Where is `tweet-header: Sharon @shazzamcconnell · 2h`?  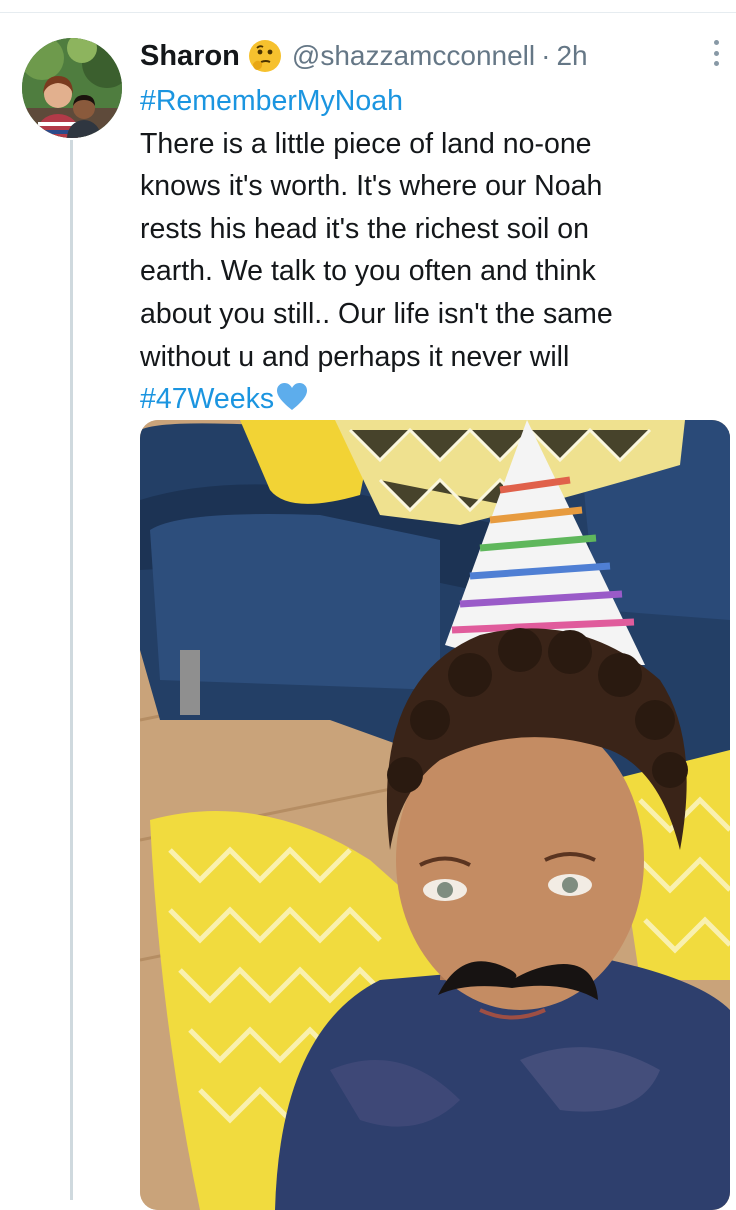
tweet-header: Sharon @shazzamcconnell · 2h is located at coordinates (426, 56).